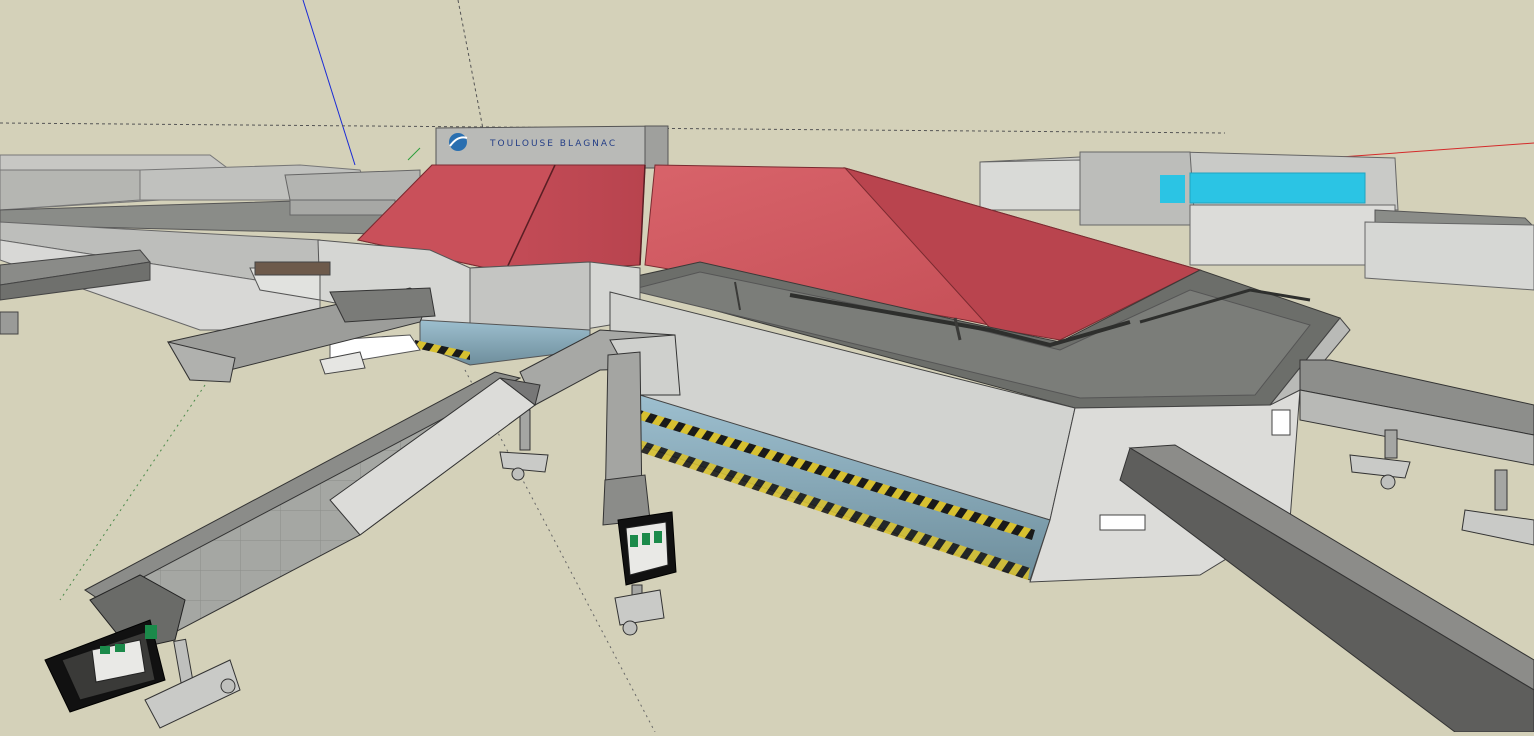 The width and height of the screenshot is (1534, 736). Describe the element at coordinates (105, 650) in the screenshot. I see `front-cab-green-window` at that location.